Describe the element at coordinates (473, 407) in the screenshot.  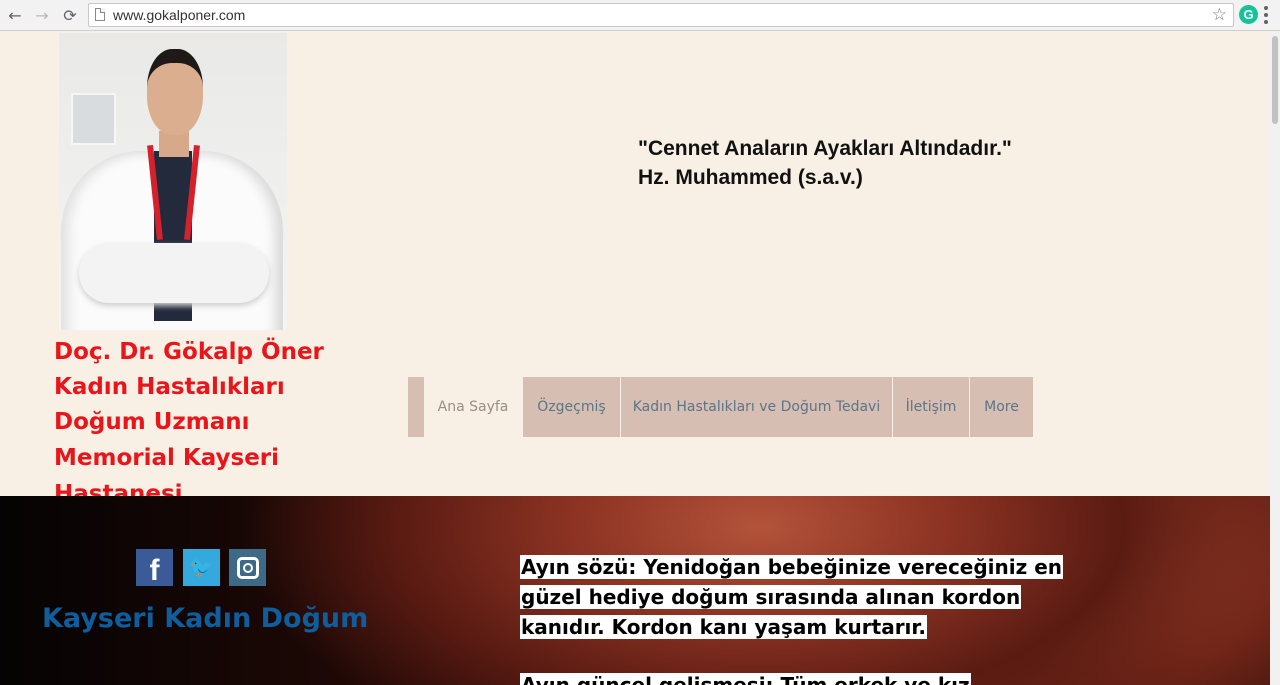
I see `nav-item-home: Ana Sayfa` at that location.